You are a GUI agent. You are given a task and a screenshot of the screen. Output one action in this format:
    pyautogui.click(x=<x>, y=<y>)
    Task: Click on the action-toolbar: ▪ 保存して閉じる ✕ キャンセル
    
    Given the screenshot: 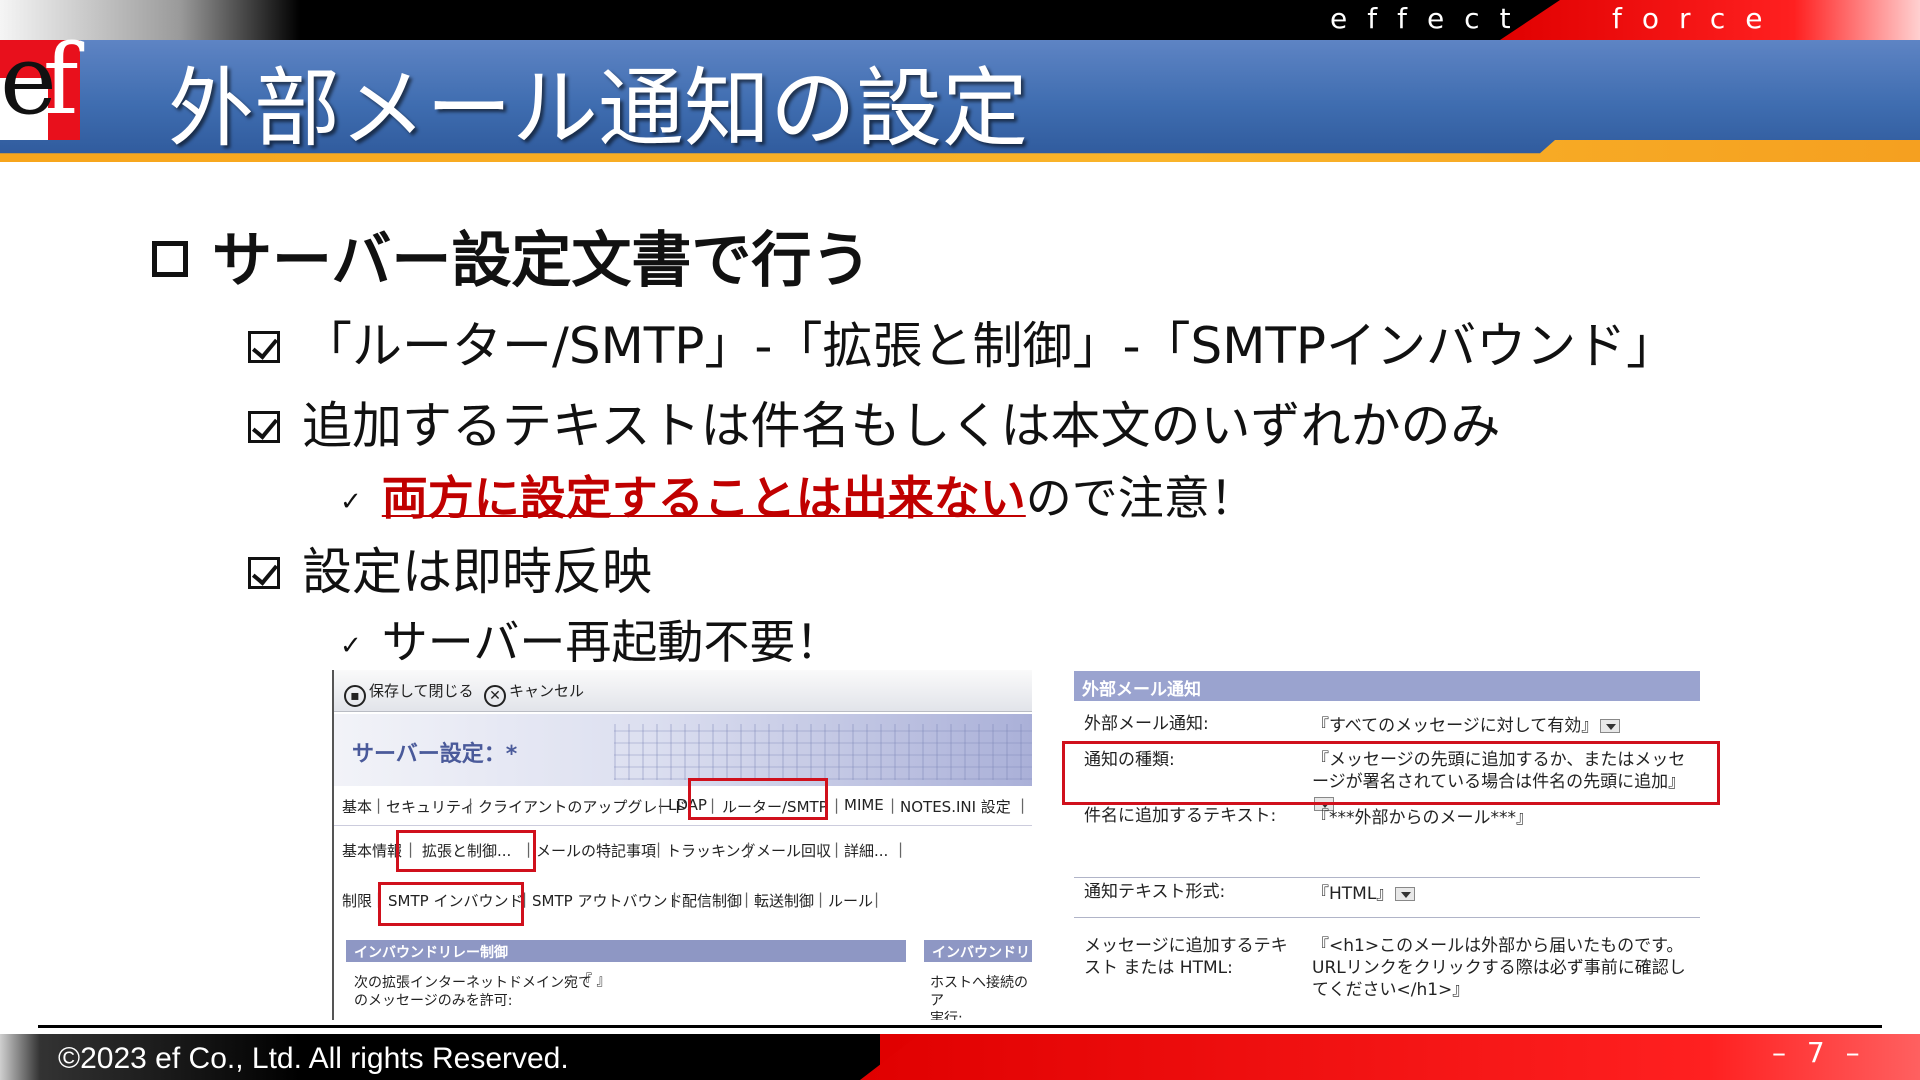 What is the action you would take?
    pyautogui.click(x=683, y=691)
    